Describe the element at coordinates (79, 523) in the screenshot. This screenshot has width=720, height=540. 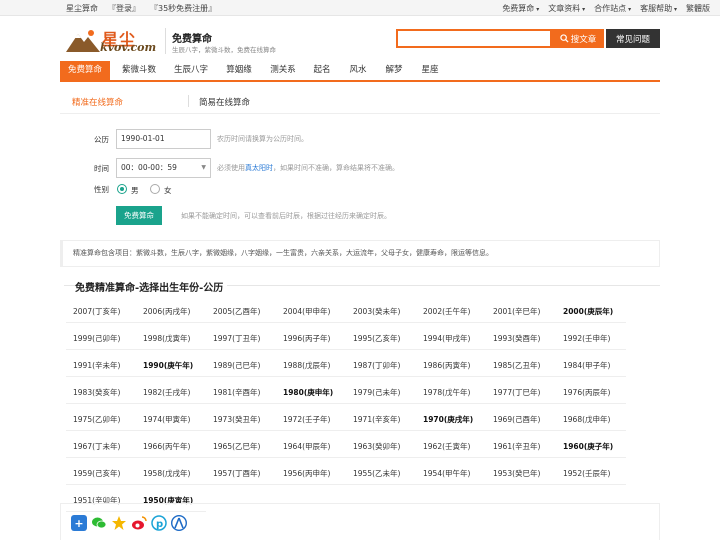
I see `plus-share-icon: +` at that location.